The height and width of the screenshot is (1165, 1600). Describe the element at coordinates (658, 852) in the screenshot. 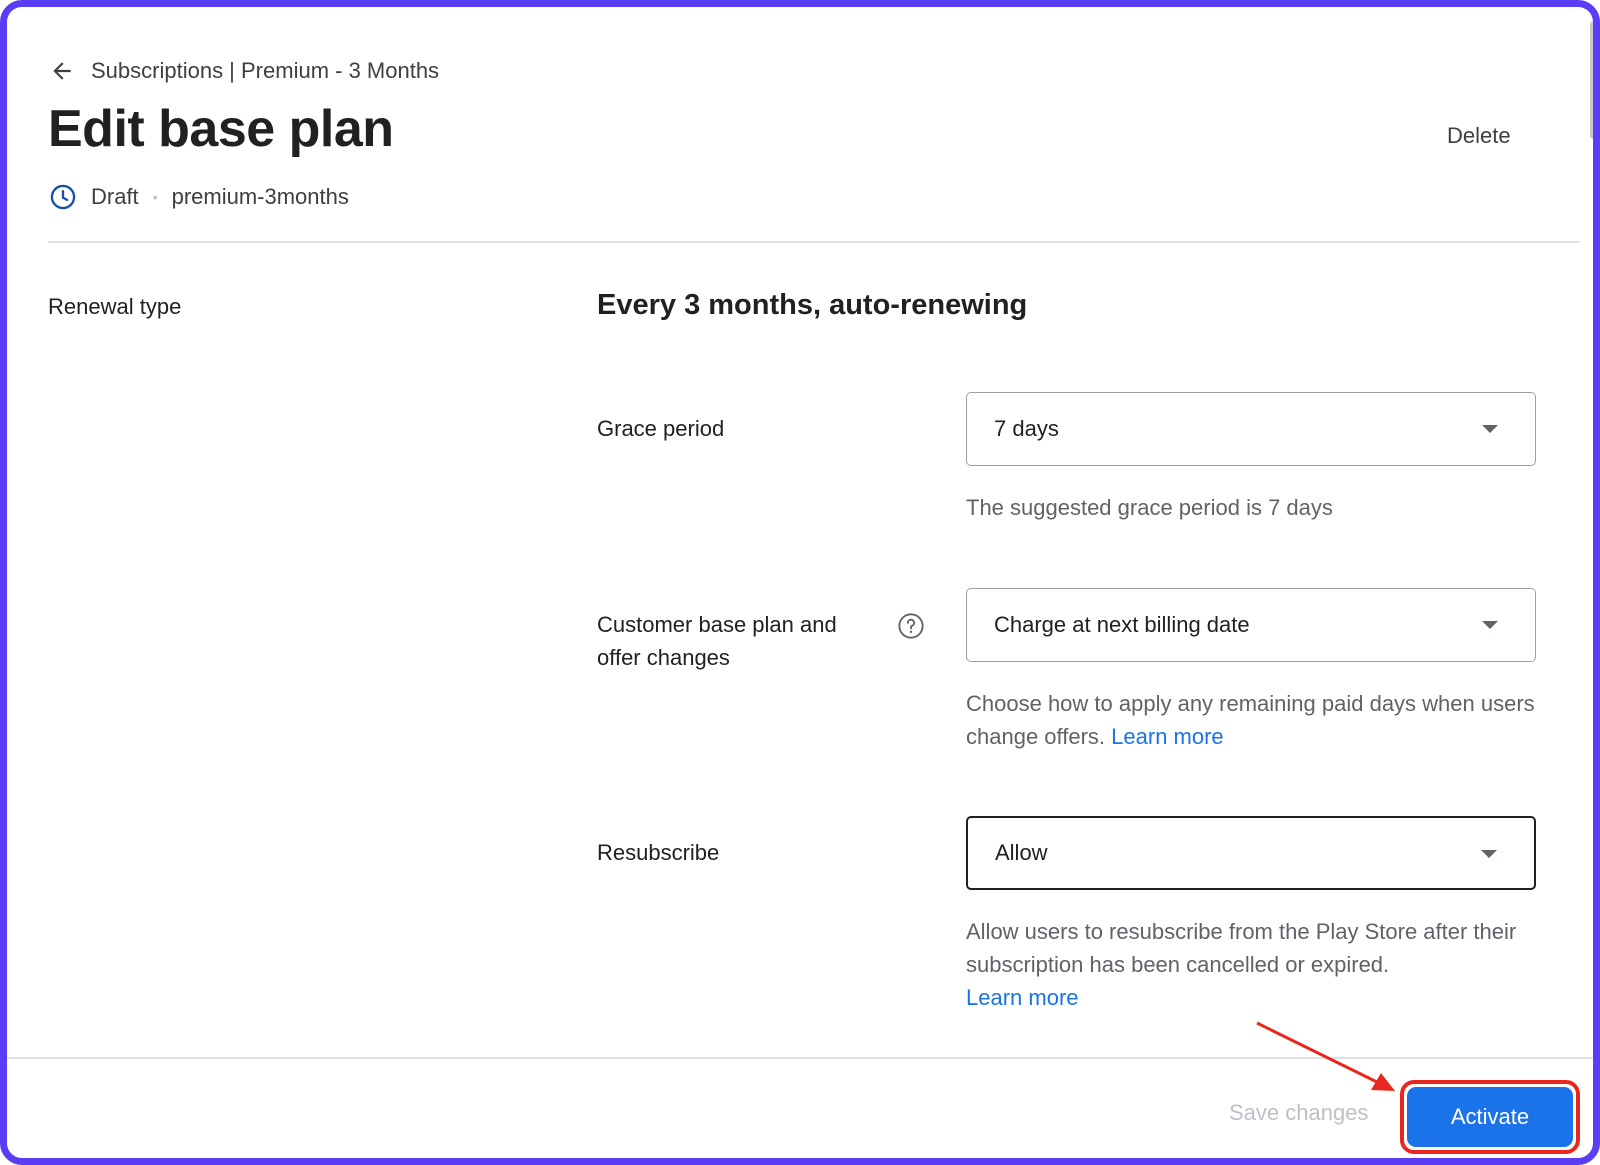

I see `resubscribe-label: Resubscribe` at that location.